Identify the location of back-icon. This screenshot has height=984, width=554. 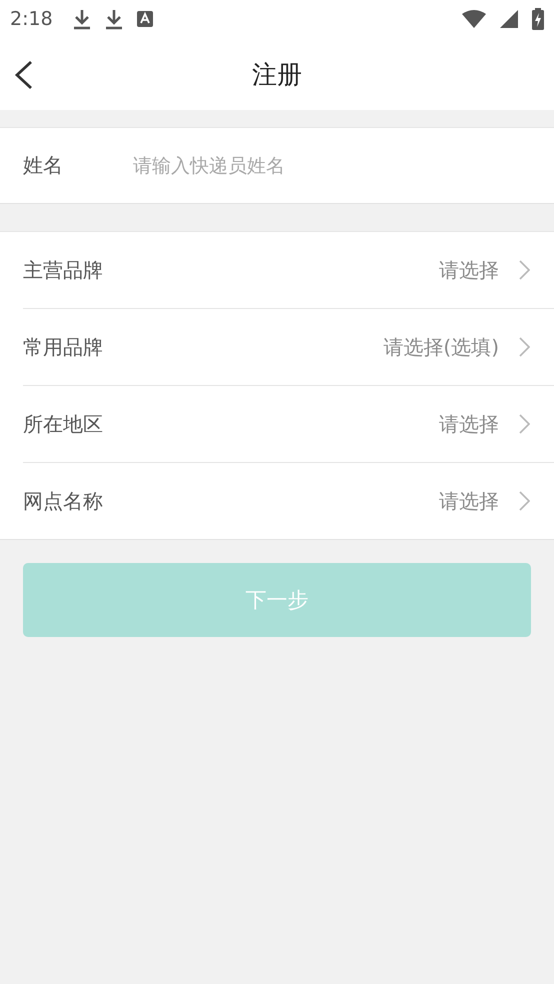
(24, 75).